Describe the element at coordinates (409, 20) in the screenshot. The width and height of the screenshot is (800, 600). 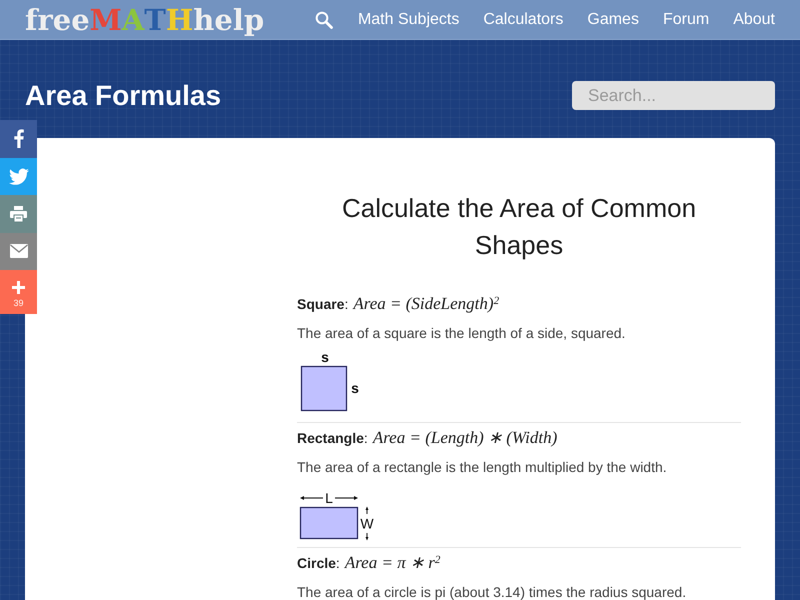
I see `nav-link: Math Subjects` at that location.